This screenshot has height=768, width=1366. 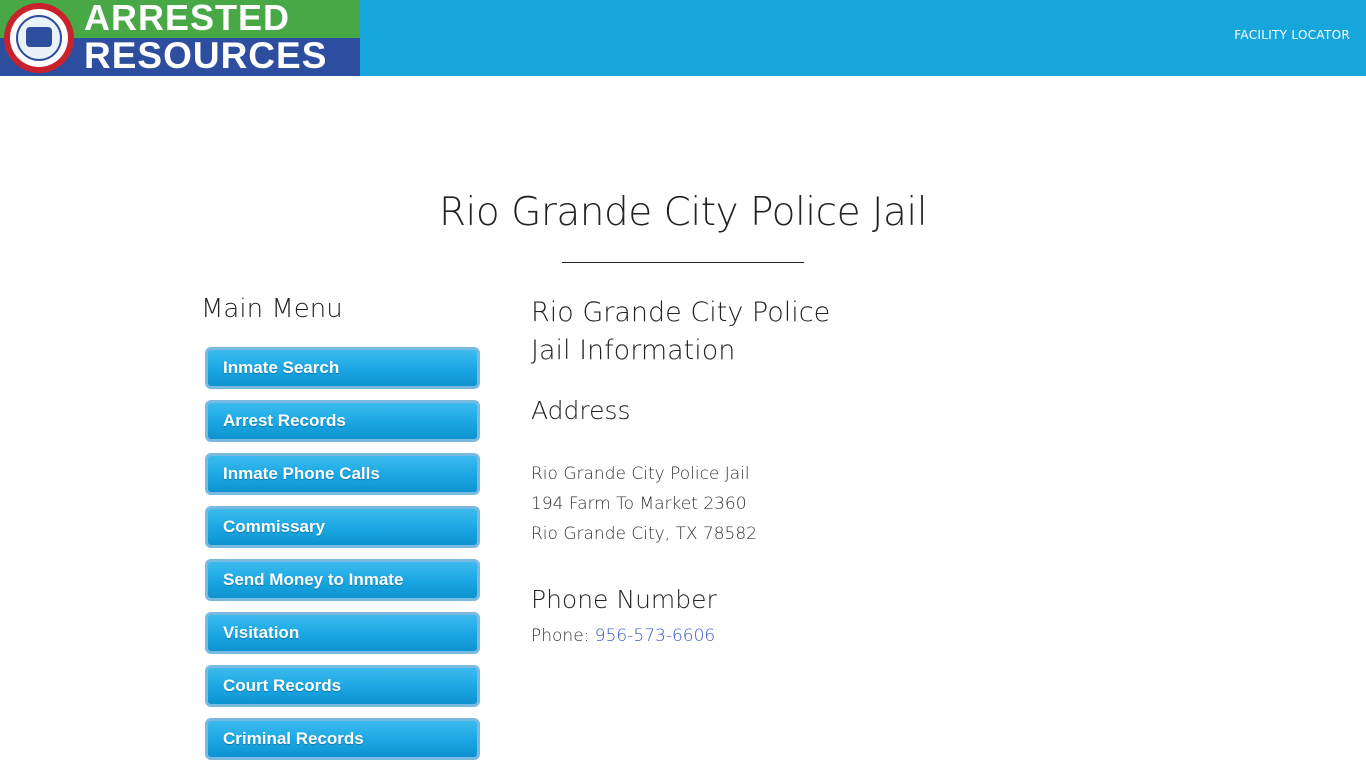 What do you see at coordinates (639, 504) in the screenshot?
I see `address-line-street: 194 Farm To Market 2360` at bounding box center [639, 504].